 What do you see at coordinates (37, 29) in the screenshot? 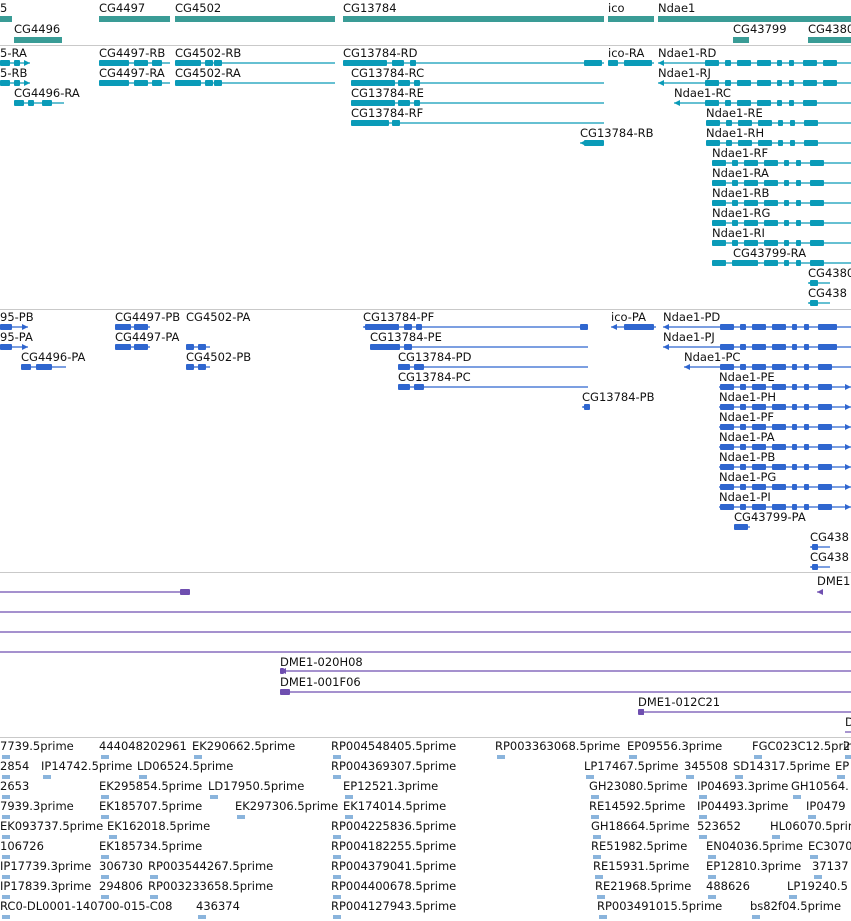
I see `gene-label: CG4496` at bounding box center [37, 29].